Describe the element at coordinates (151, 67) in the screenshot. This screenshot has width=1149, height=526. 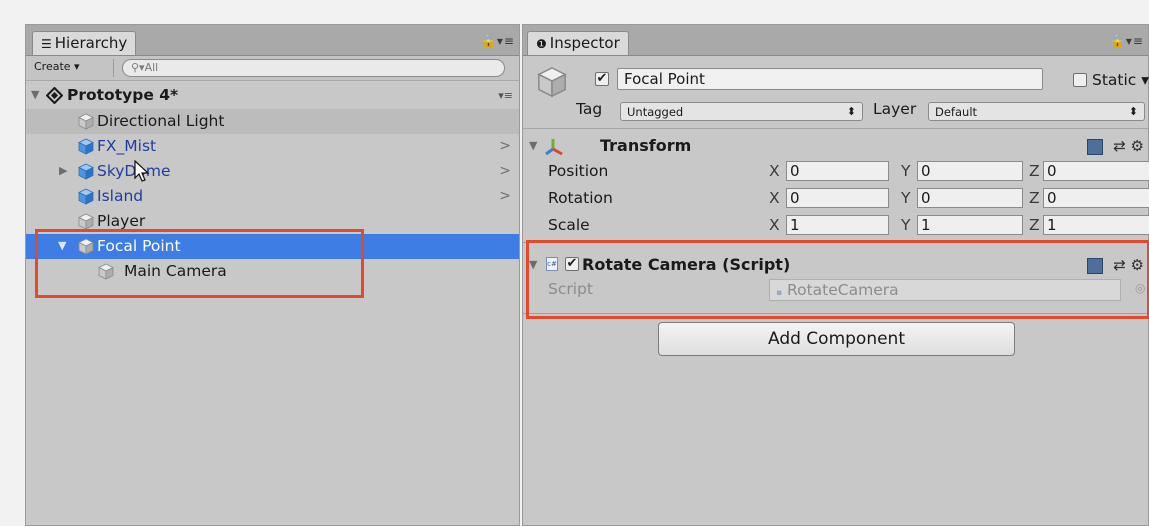
I see `search-placeholder: All` at that location.